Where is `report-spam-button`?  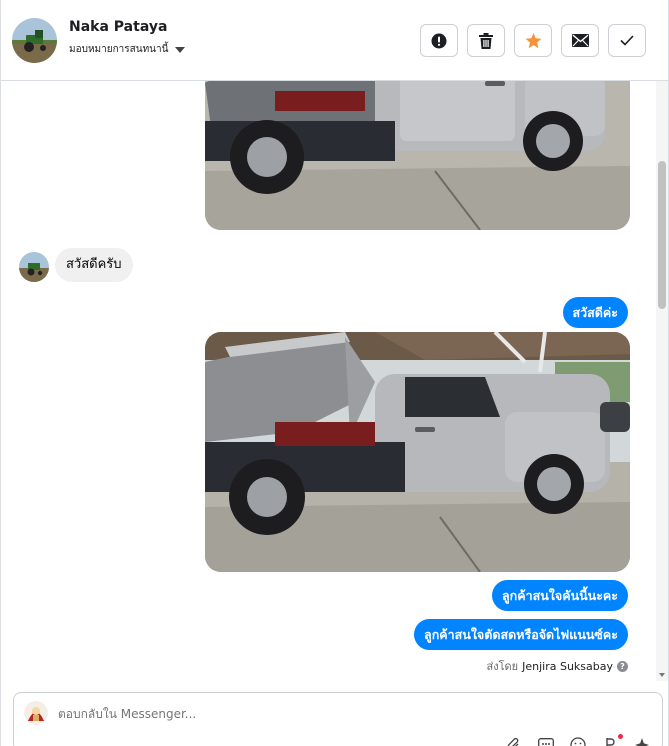
report-spam-button is located at coordinates (439, 40).